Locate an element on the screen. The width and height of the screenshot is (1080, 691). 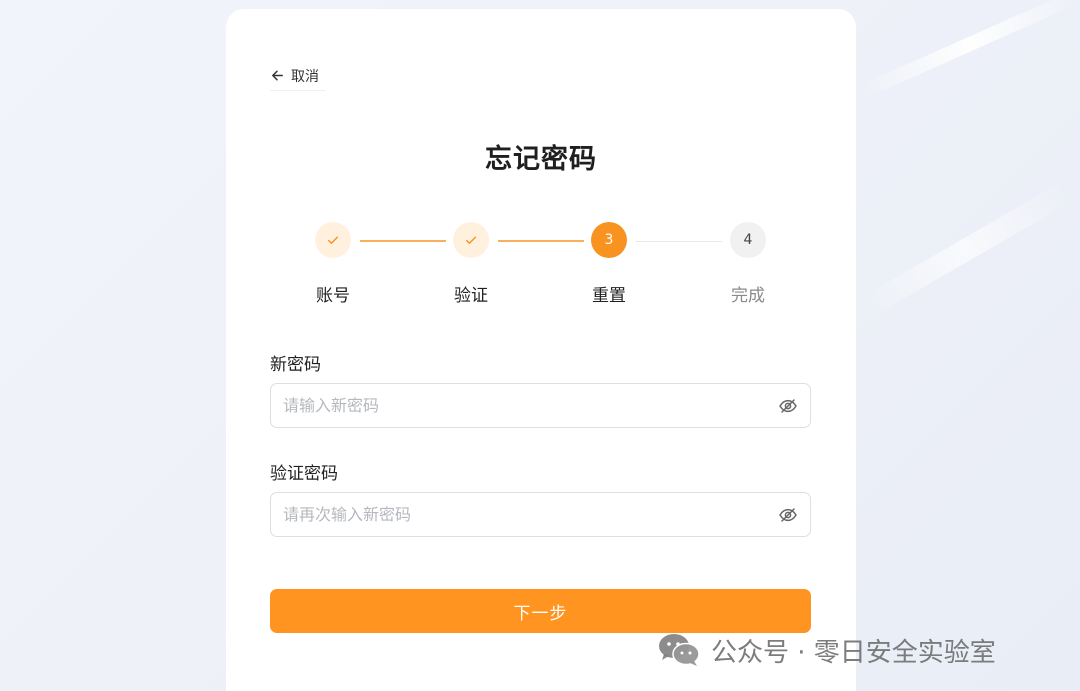
step-4-circle: 4 is located at coordinates (748, 240).